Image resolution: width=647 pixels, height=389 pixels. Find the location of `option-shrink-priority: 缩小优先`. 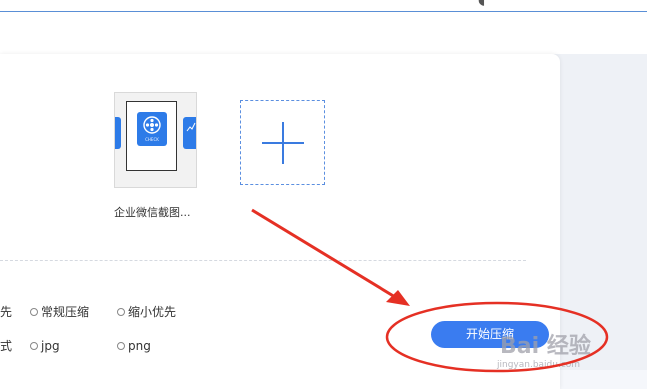

option-shrink-priority: 缩小优先 is located at coordinates (152, 312).